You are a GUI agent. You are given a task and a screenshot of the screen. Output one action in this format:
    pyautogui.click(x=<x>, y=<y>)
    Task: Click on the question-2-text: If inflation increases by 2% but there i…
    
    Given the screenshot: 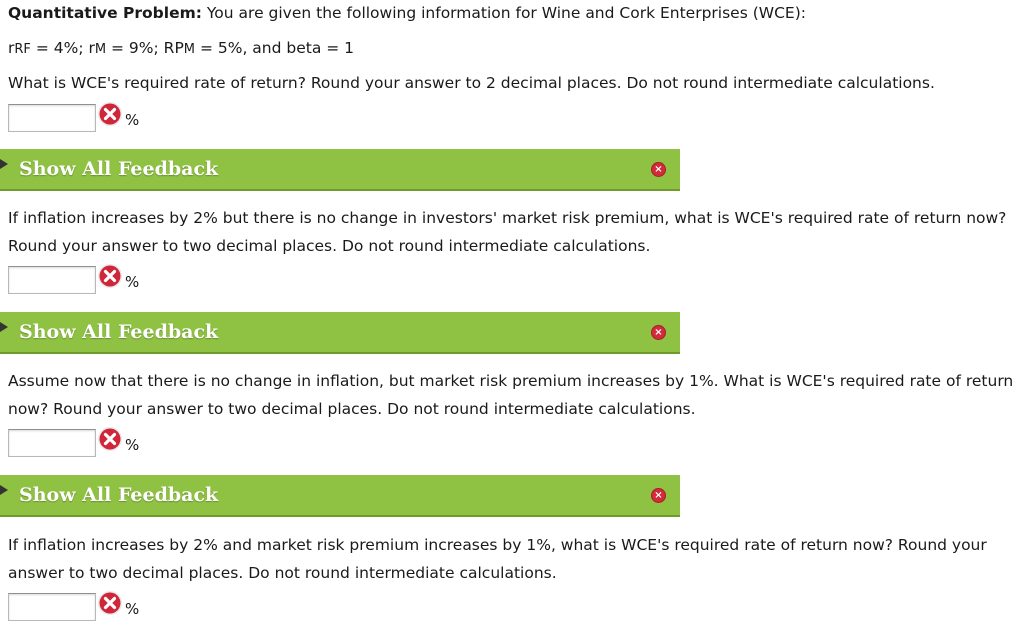 What is the action you would take?
    pyautogui.click(x=507, y=232)
    